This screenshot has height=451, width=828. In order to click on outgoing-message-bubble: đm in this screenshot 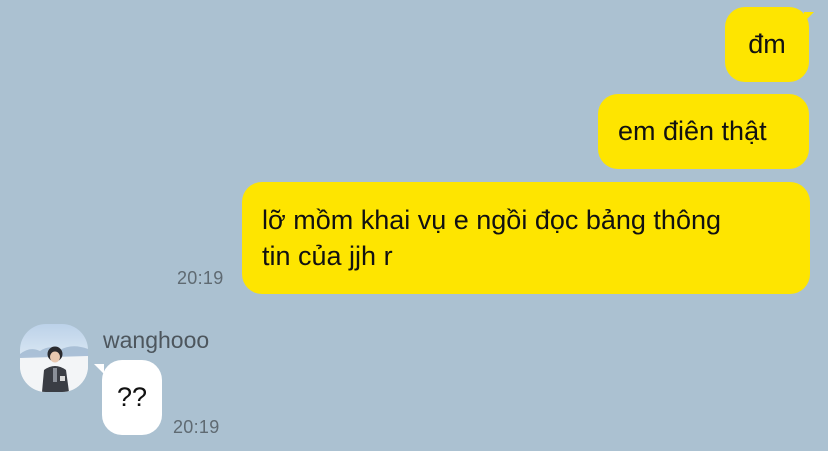, I will do `click(767, 44)`.